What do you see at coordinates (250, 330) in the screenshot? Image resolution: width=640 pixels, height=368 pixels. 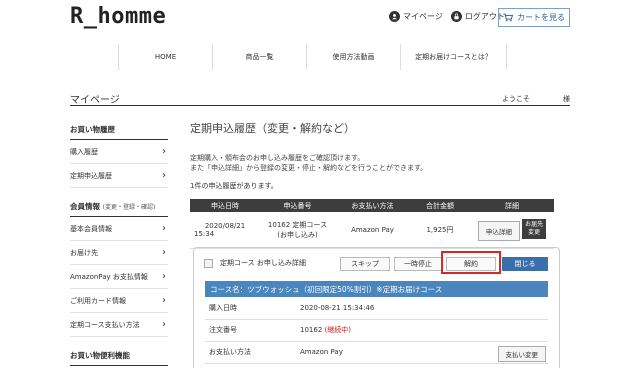 I see `info-key: 注文番号` at bounding box center [250, 330].